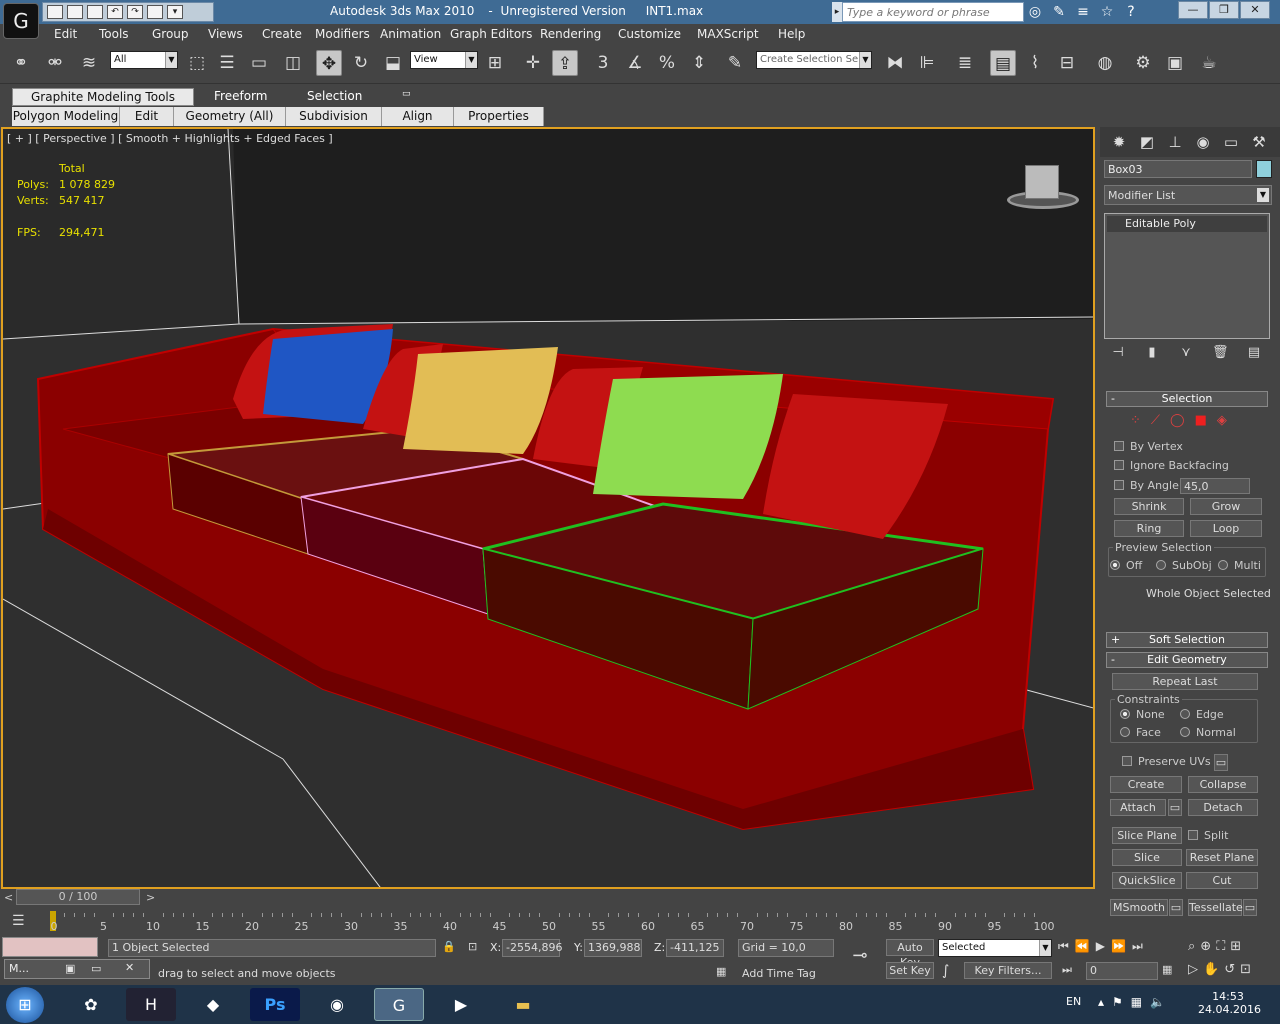  What do you see at coordinates (1126, 565) in the screenshot?
I see `preview-off-radio: Off` at bounding box center [1126, 565].